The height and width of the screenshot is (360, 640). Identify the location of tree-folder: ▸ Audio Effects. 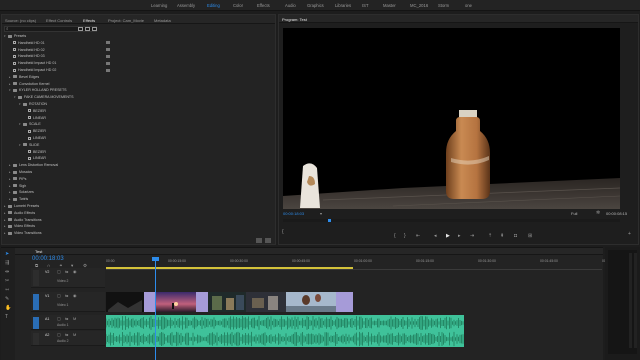
(19, 213).